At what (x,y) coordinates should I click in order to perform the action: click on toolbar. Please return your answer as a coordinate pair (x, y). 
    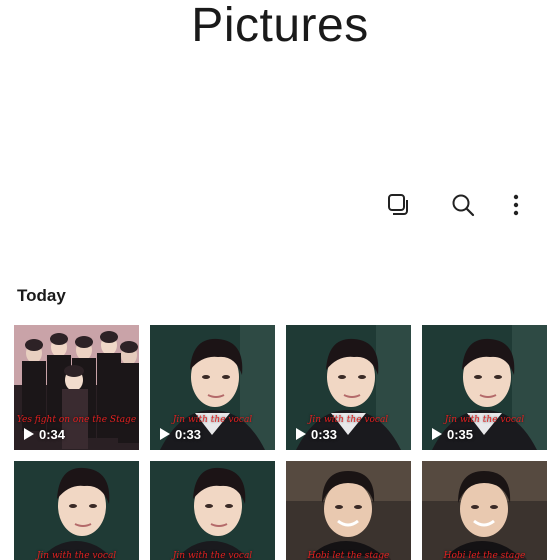
    Looking at the image, I should click on (280, 205).